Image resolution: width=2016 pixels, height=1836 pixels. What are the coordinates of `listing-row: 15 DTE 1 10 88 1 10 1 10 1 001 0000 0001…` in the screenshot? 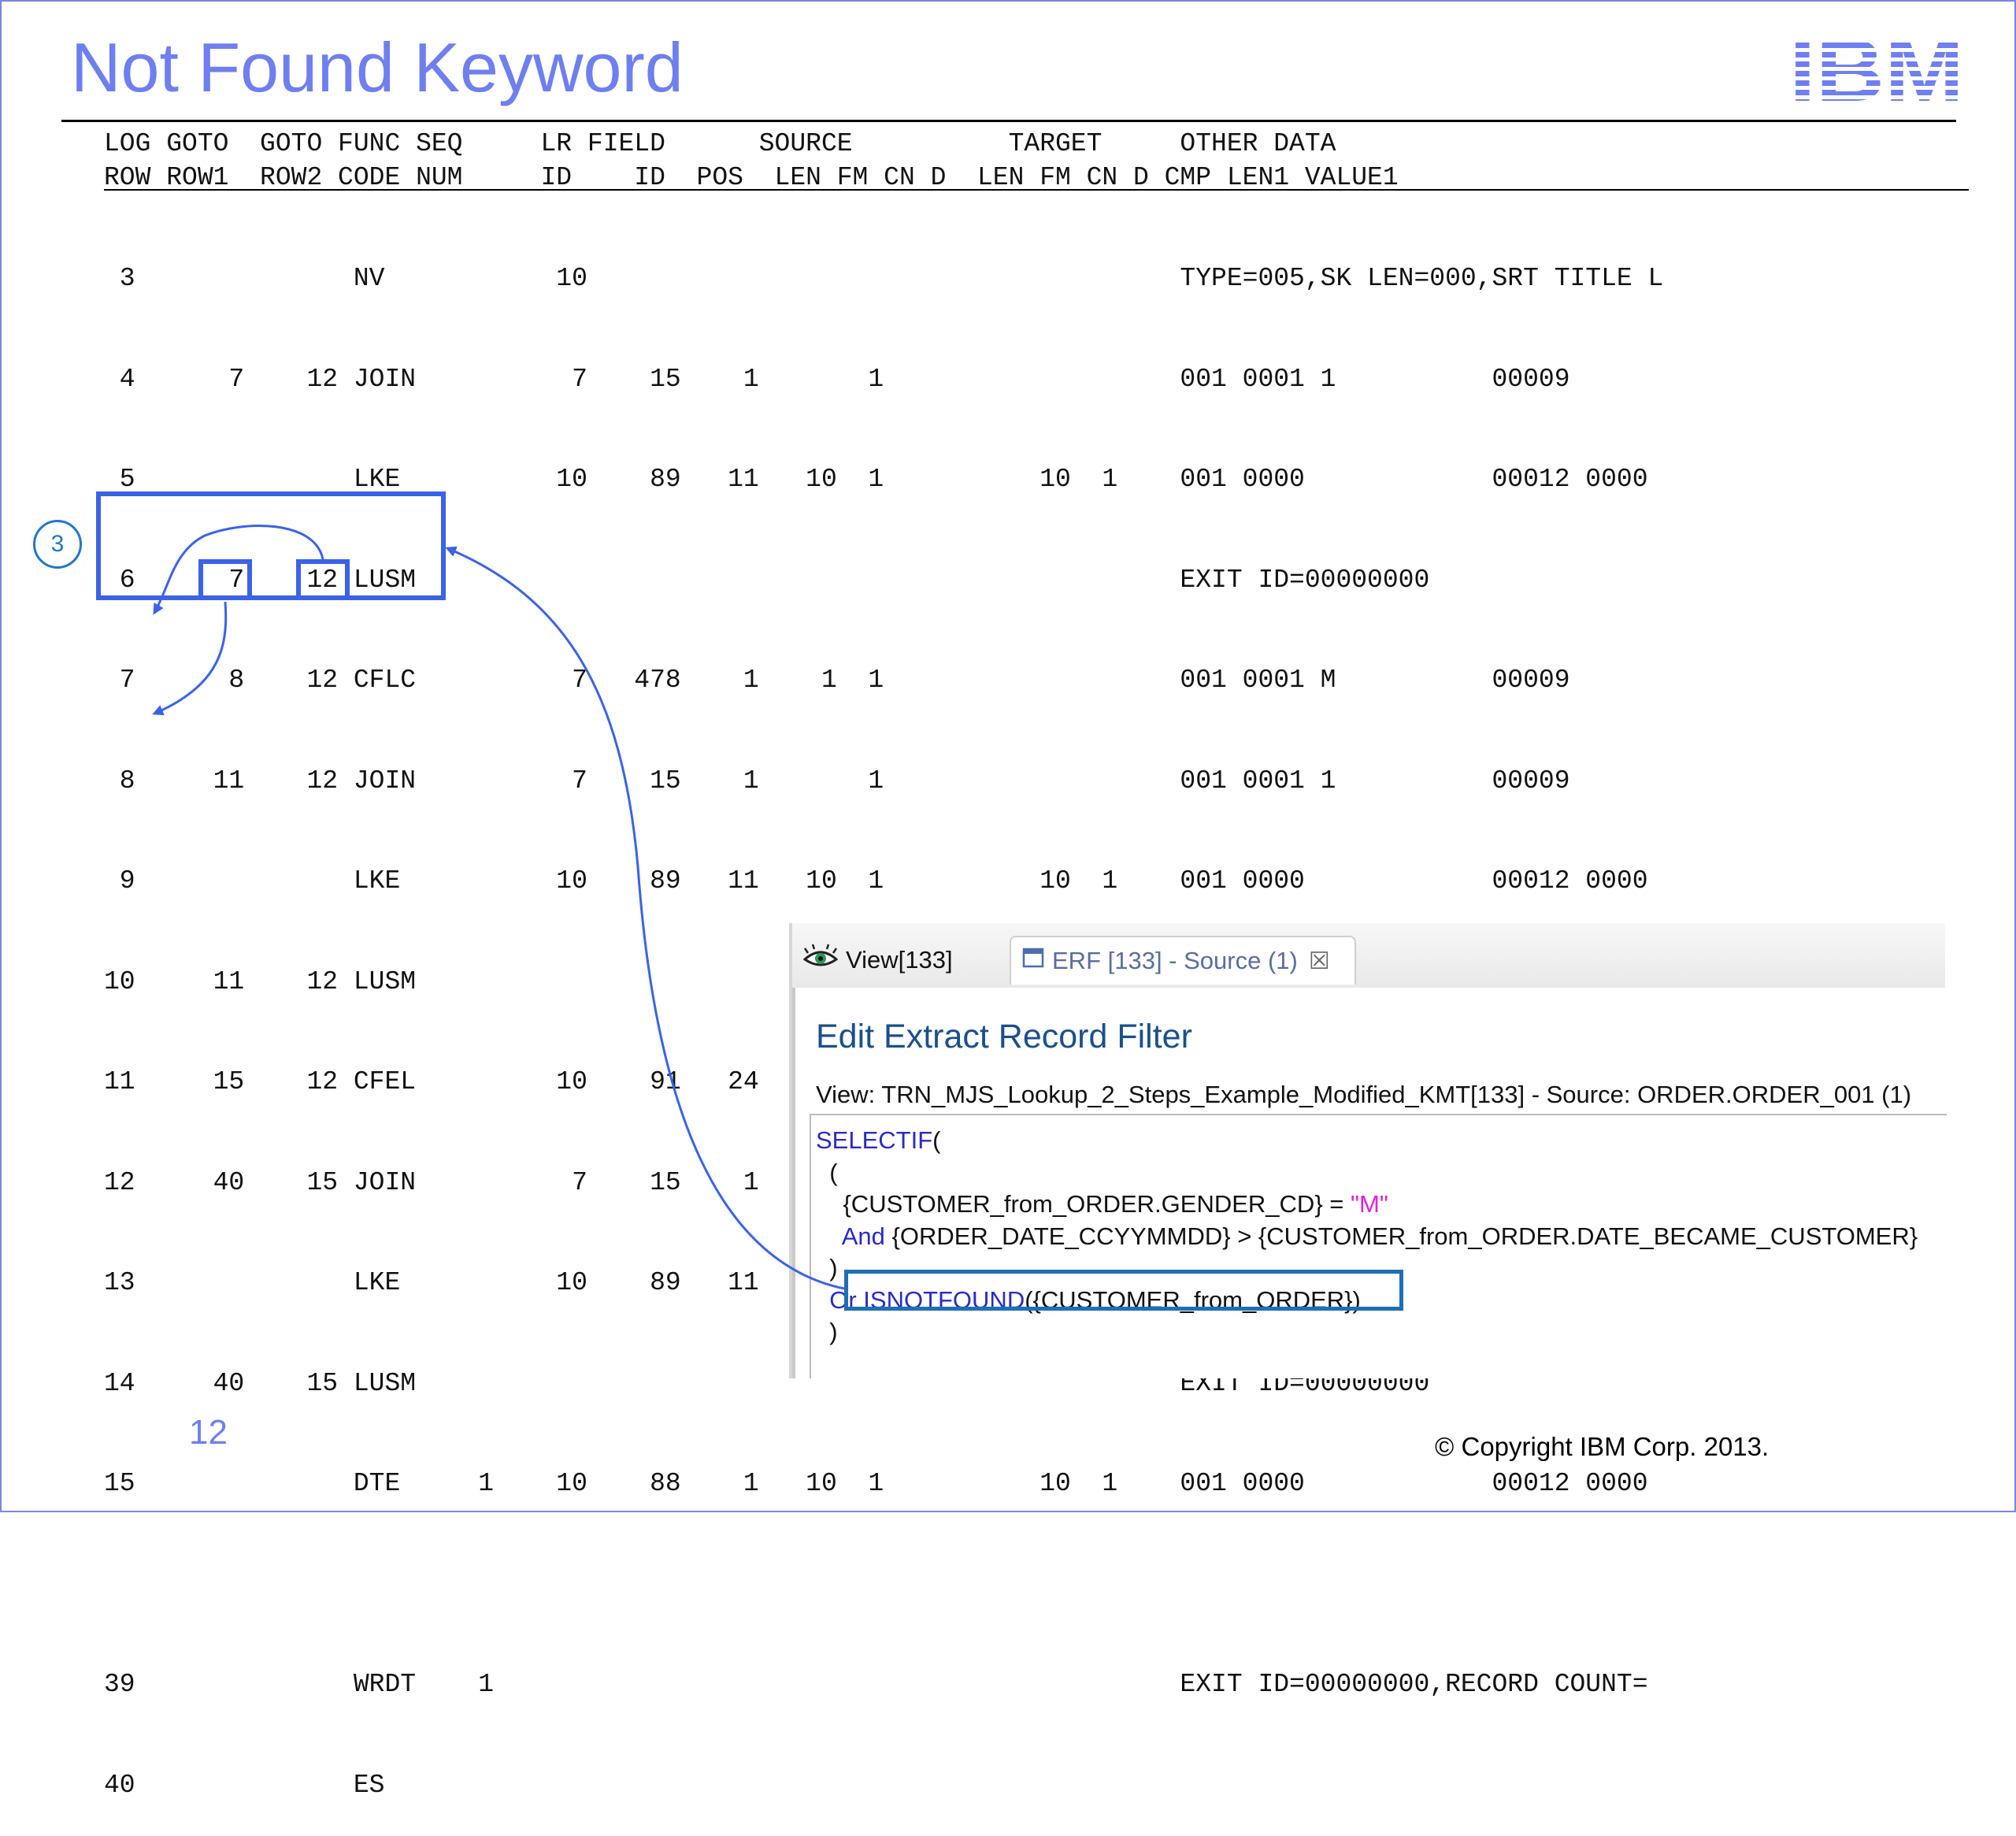 It's located at (876, 1483).